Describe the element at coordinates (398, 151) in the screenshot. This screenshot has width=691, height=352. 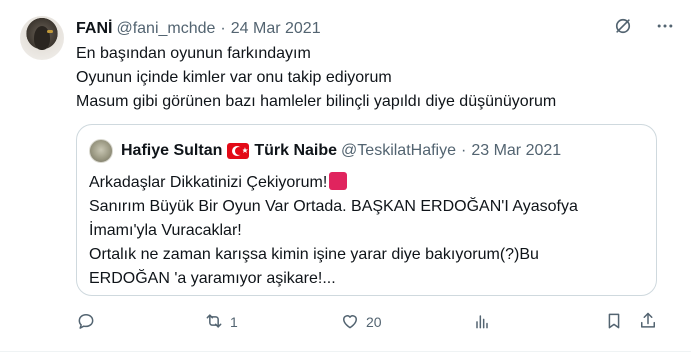
I see `quoted-author-handle: @TeskilatHafiye` at that location.